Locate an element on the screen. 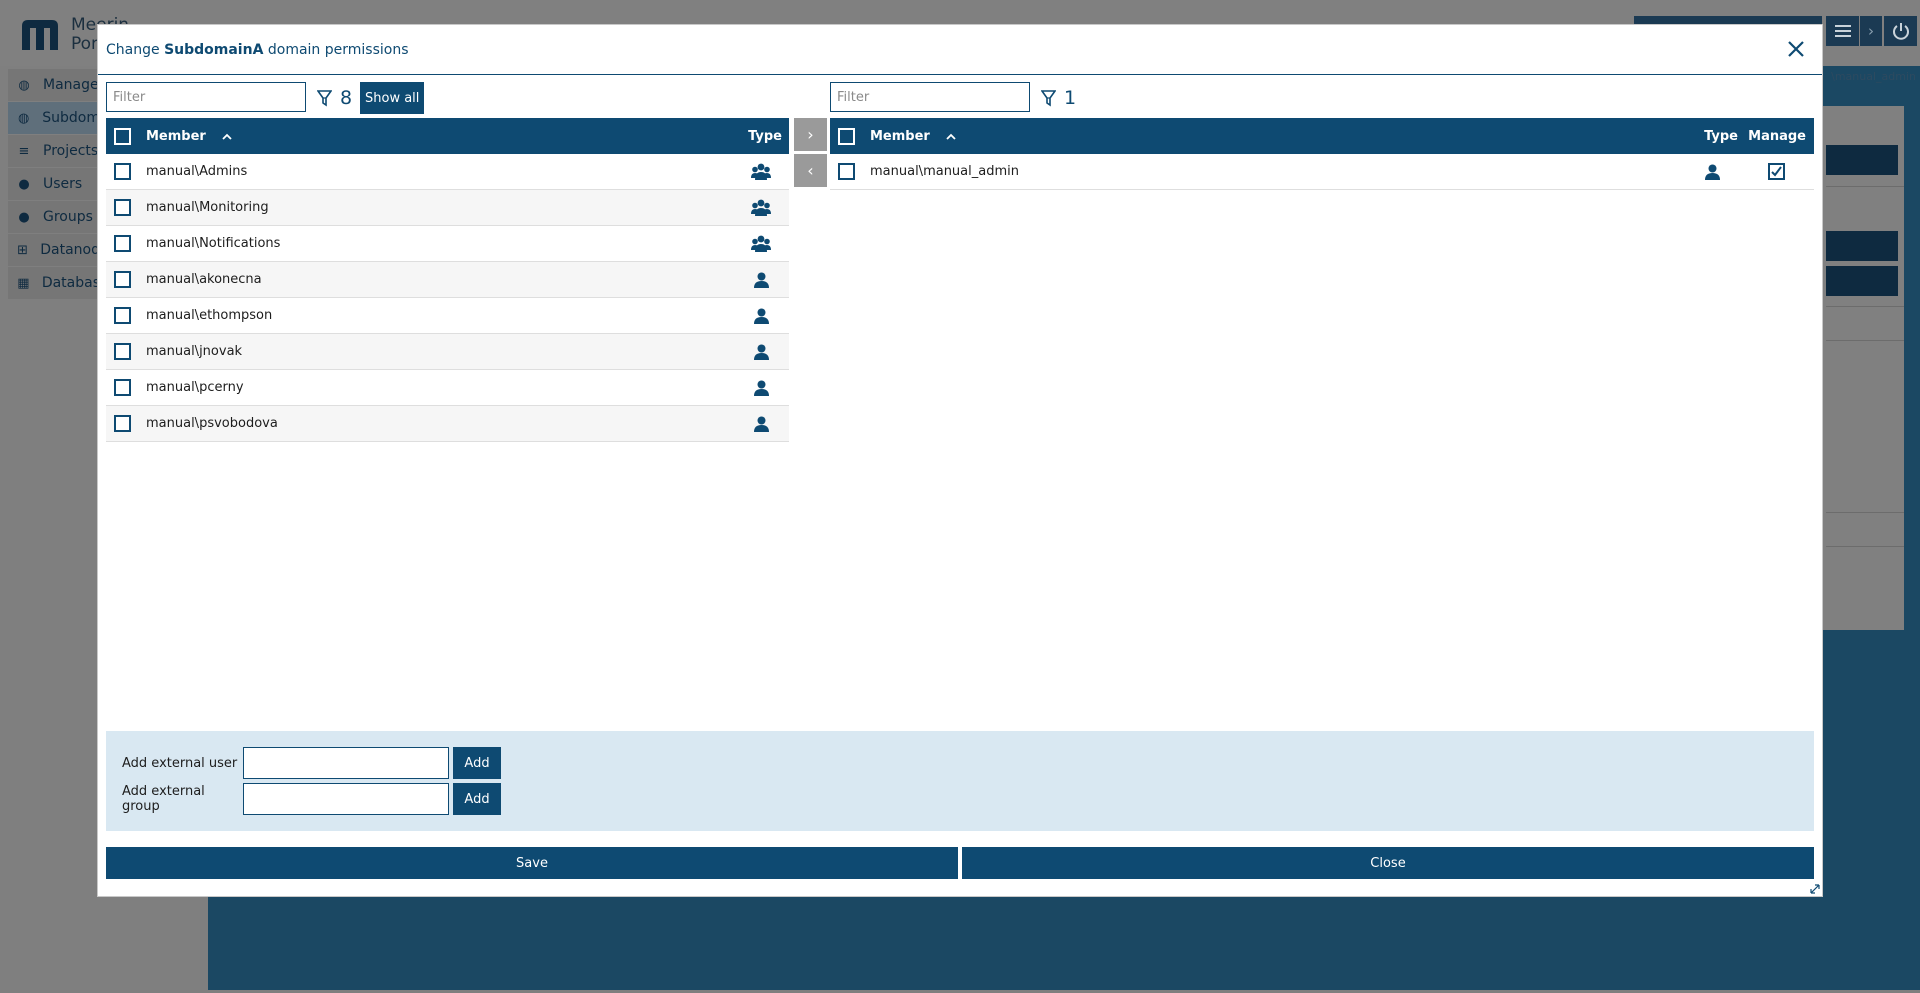 The height and width of the screenshot is (993, 1920). table-row: manual\Monitoring is located at coordinates (447, 208).